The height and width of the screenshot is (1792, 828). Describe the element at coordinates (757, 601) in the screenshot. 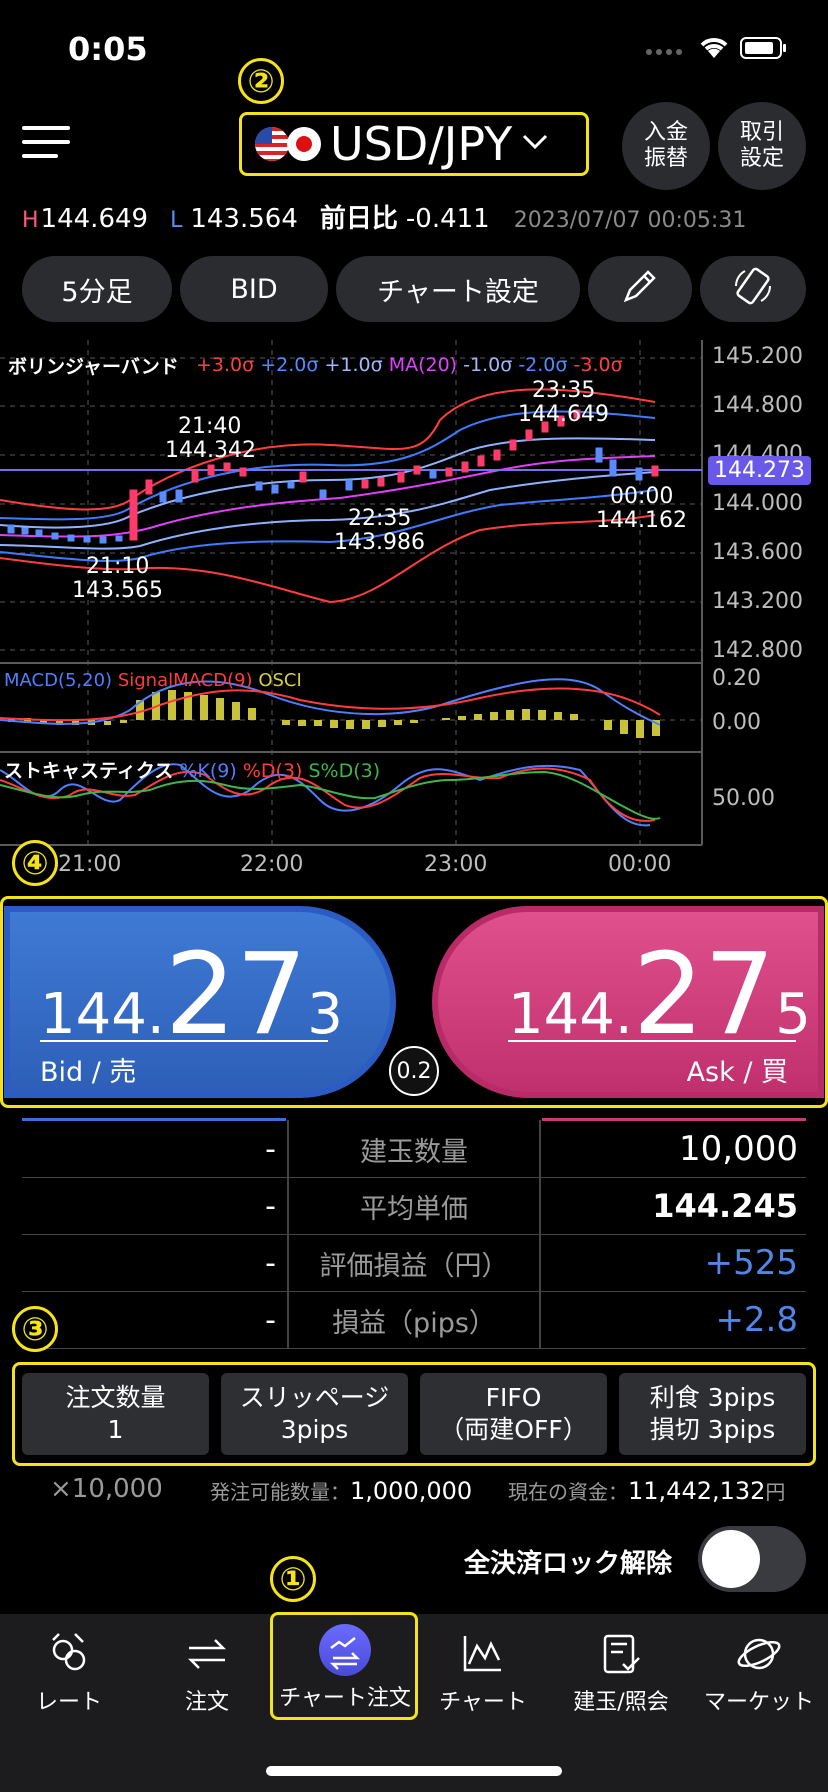

I see `price-tick: 143.200` at that location.